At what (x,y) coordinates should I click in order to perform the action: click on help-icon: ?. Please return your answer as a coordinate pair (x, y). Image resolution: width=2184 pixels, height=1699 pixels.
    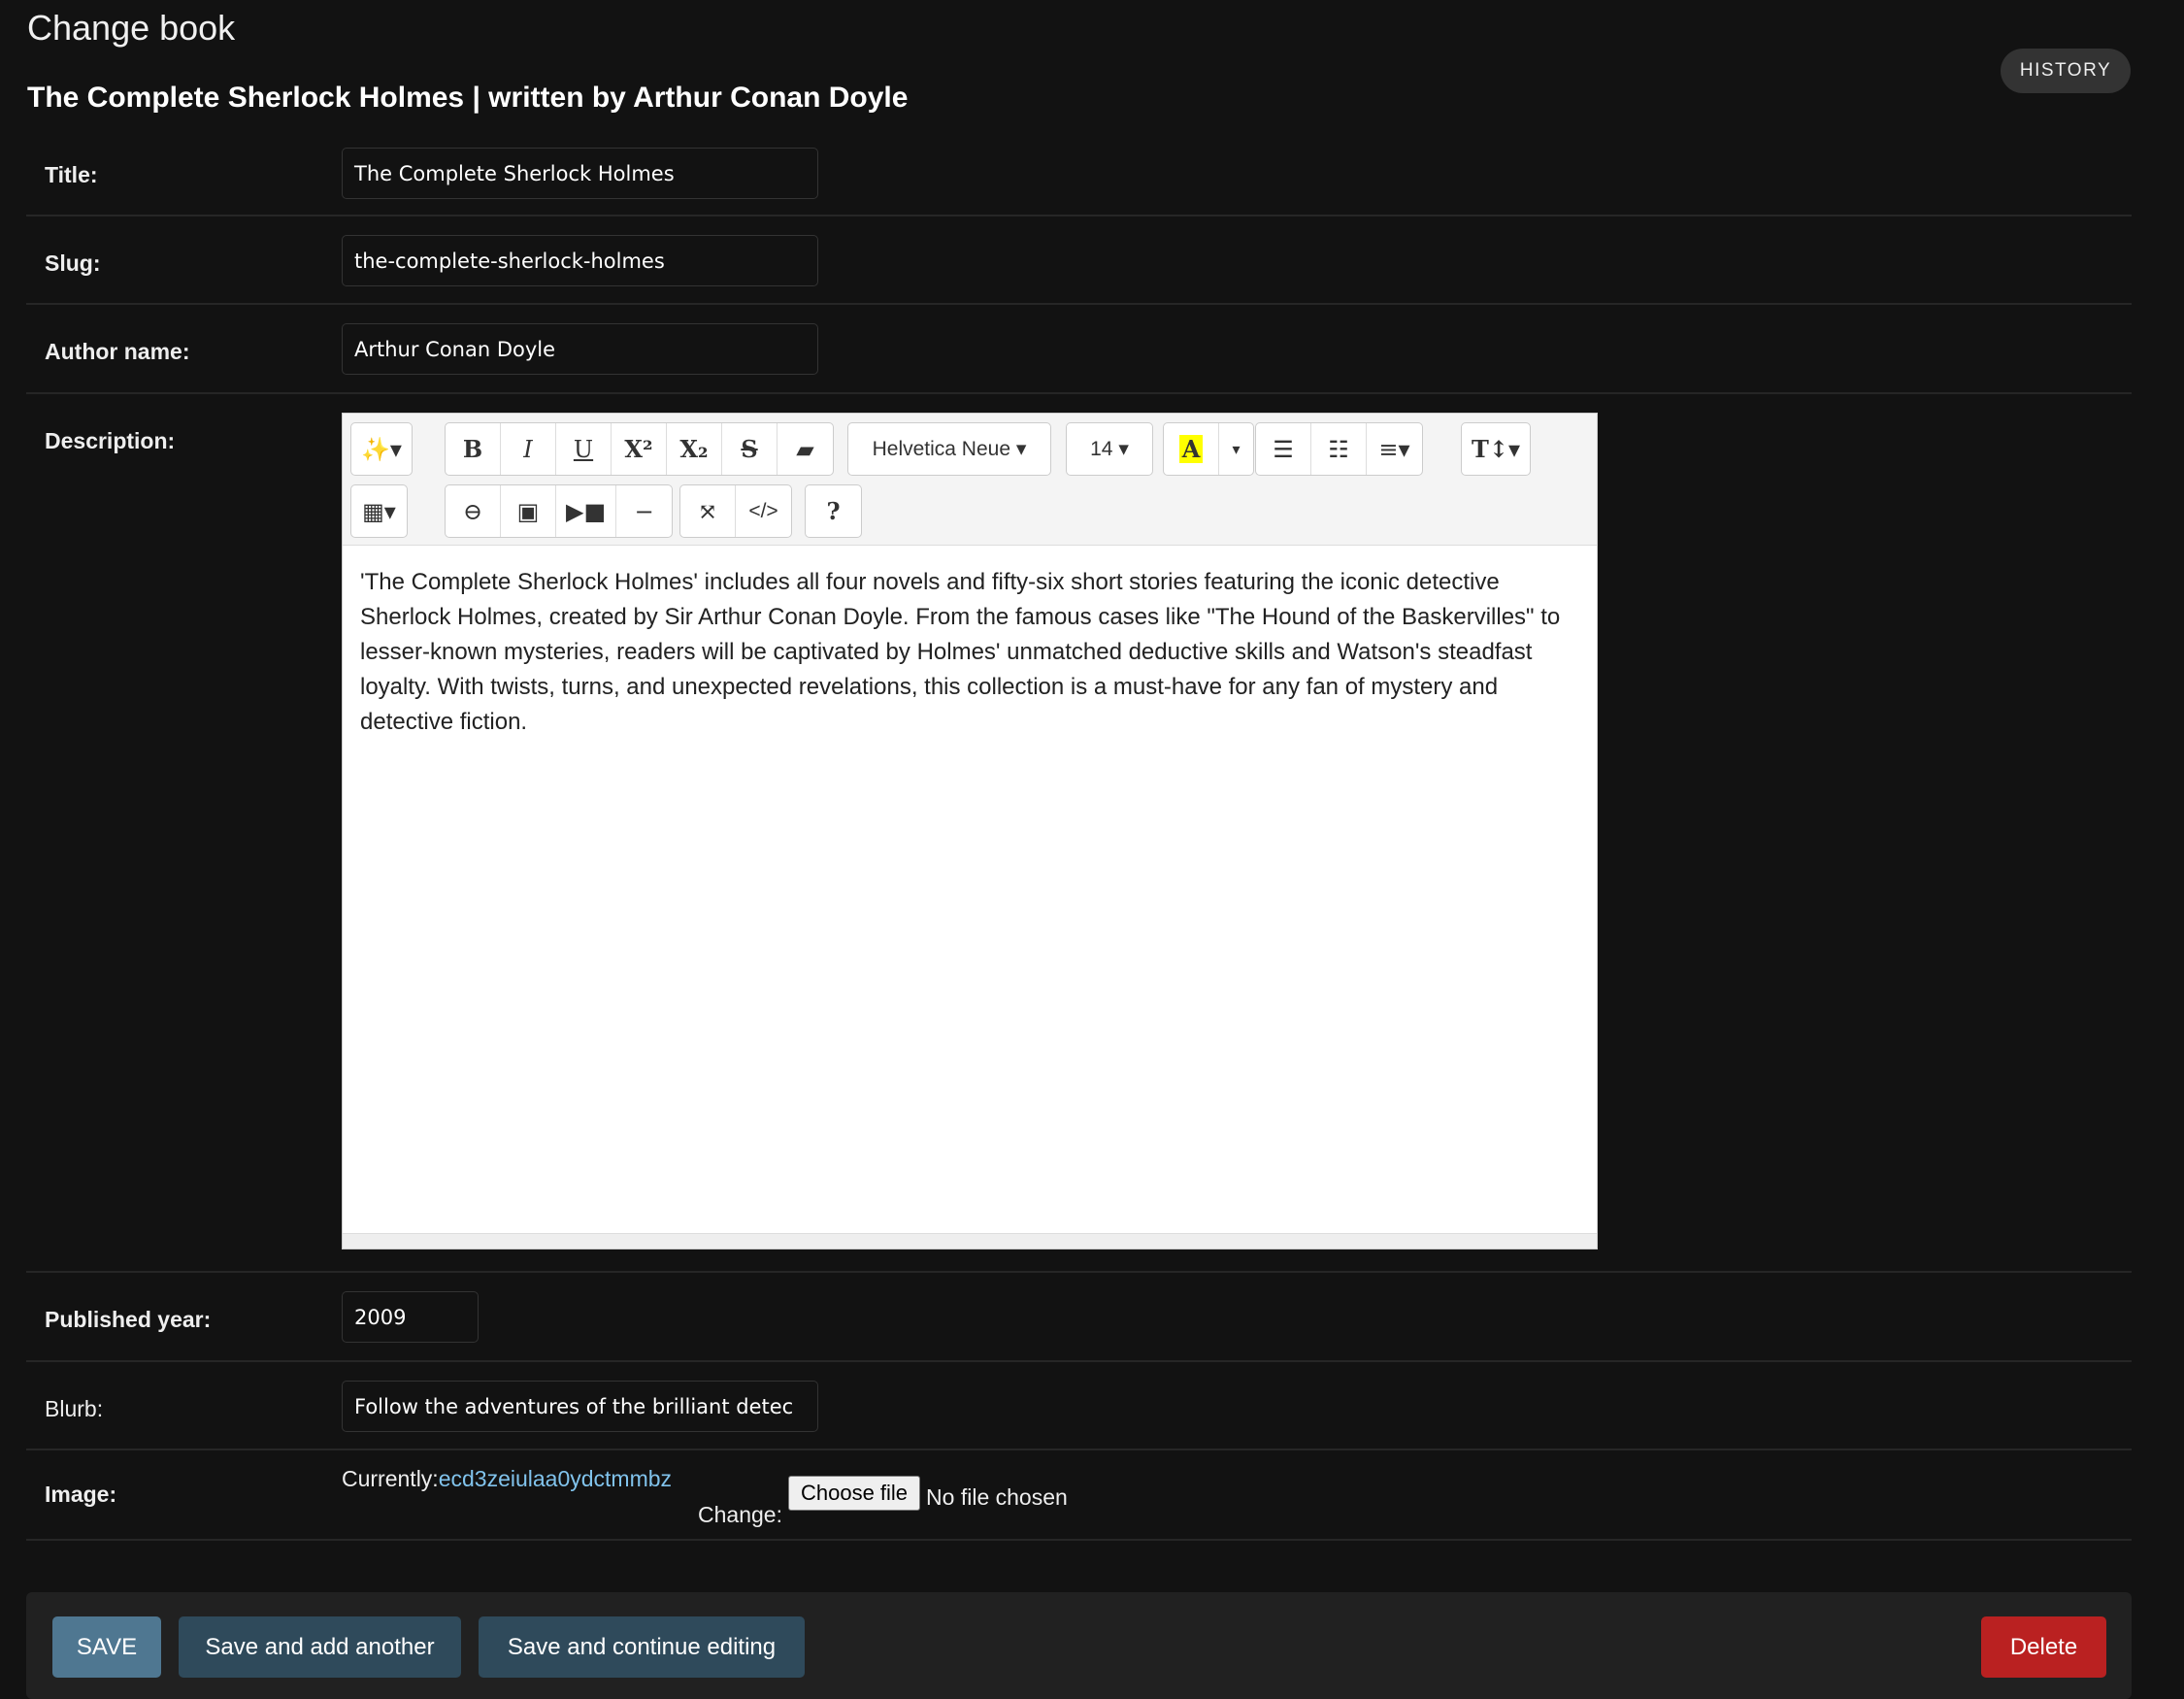
    Looking at the image, I should click on (833, 511).